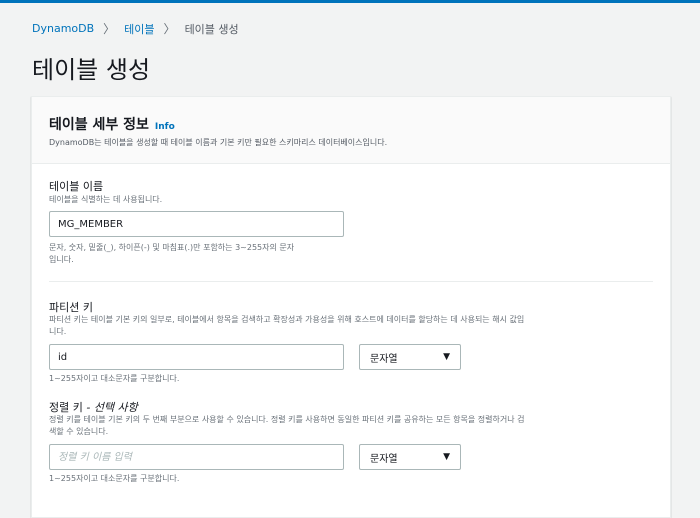 The height and width of the screenshot is (518, 700). What do you see at coordinates (71, 307) in the screenshot?
I see `partition-key-label: 파티션 키` at bounding box center [71, 307].